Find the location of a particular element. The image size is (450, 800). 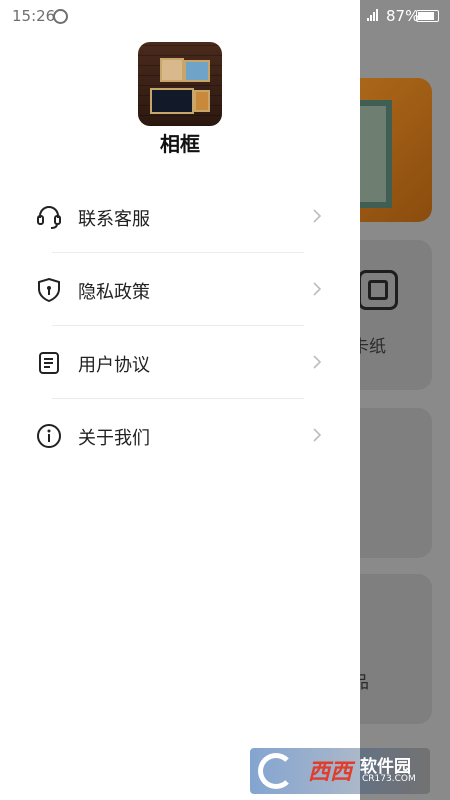

info-icon is located at coordinates (49, 436).